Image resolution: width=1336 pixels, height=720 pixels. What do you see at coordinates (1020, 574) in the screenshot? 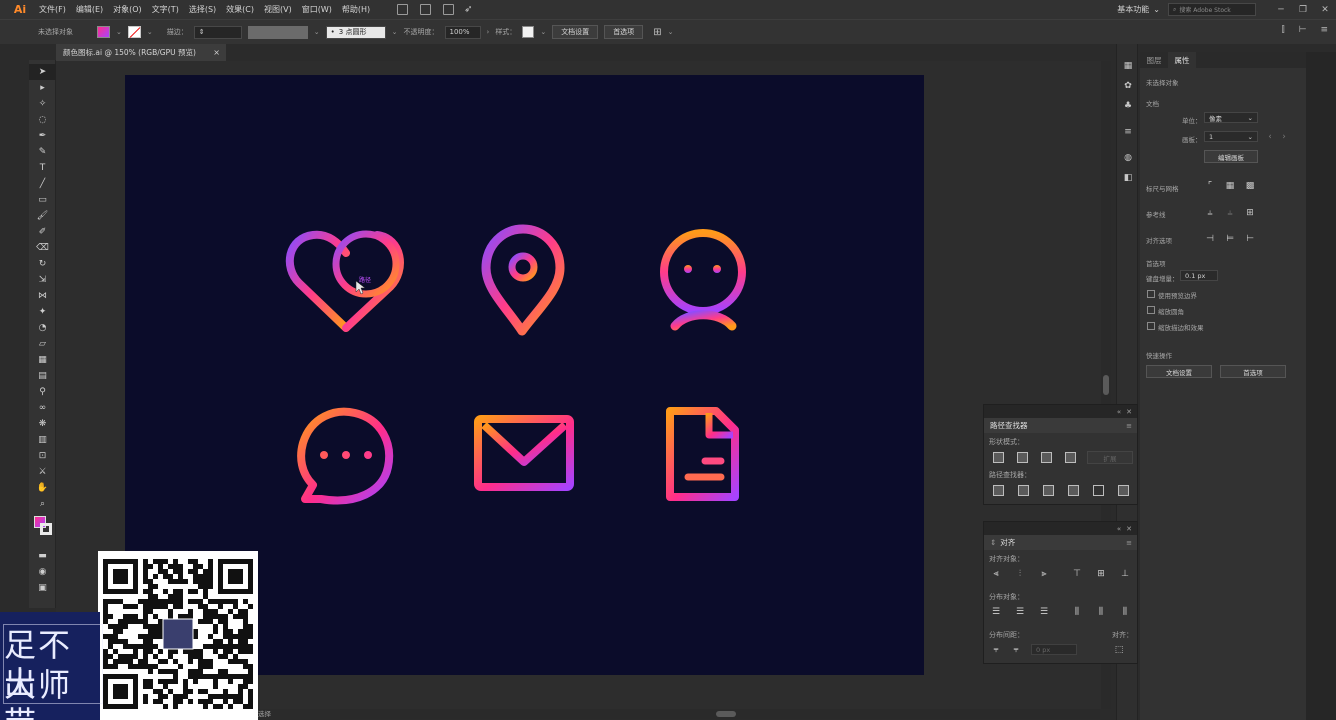
I see `align-horizontal-center-icon: ⫶` at bounding box center [1020, 574].